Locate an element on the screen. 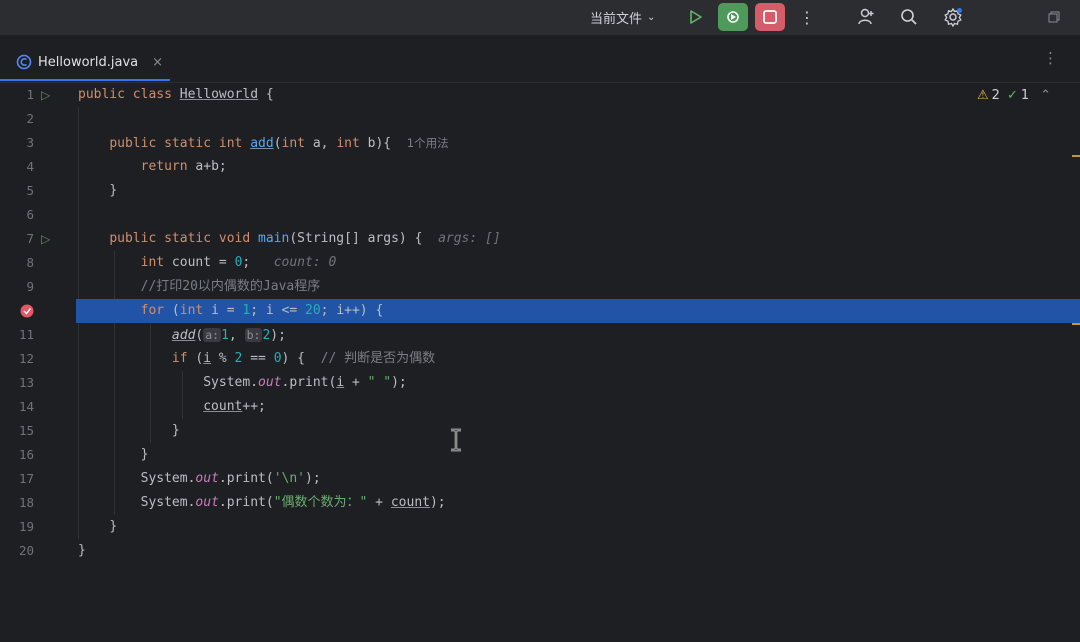  line-number: 9 is located at coordinates (30, 286).